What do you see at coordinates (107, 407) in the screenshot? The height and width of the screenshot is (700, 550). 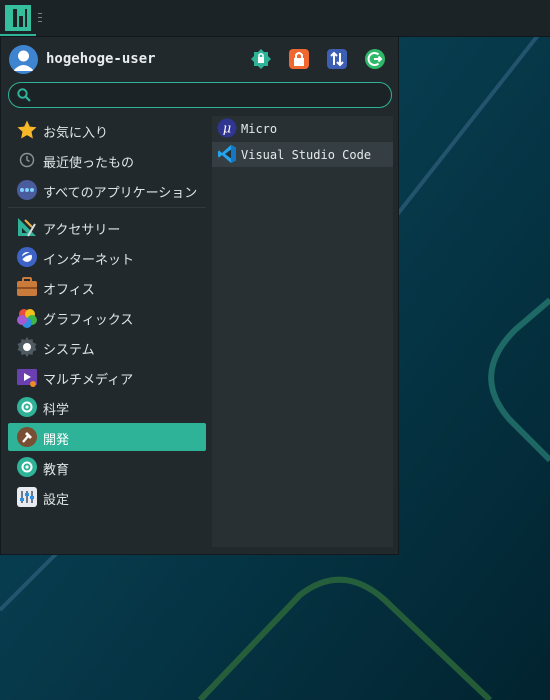 I see `category-science: 科学` at bounding box center [107, 407].